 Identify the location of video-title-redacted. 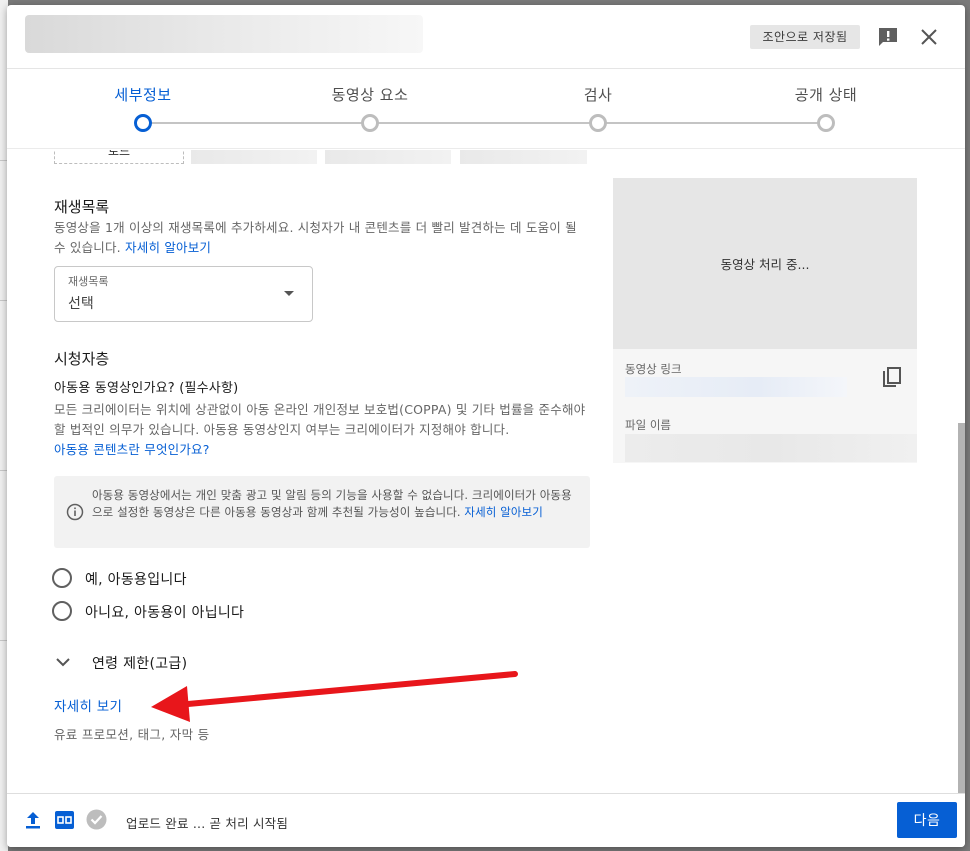
(224, 34).